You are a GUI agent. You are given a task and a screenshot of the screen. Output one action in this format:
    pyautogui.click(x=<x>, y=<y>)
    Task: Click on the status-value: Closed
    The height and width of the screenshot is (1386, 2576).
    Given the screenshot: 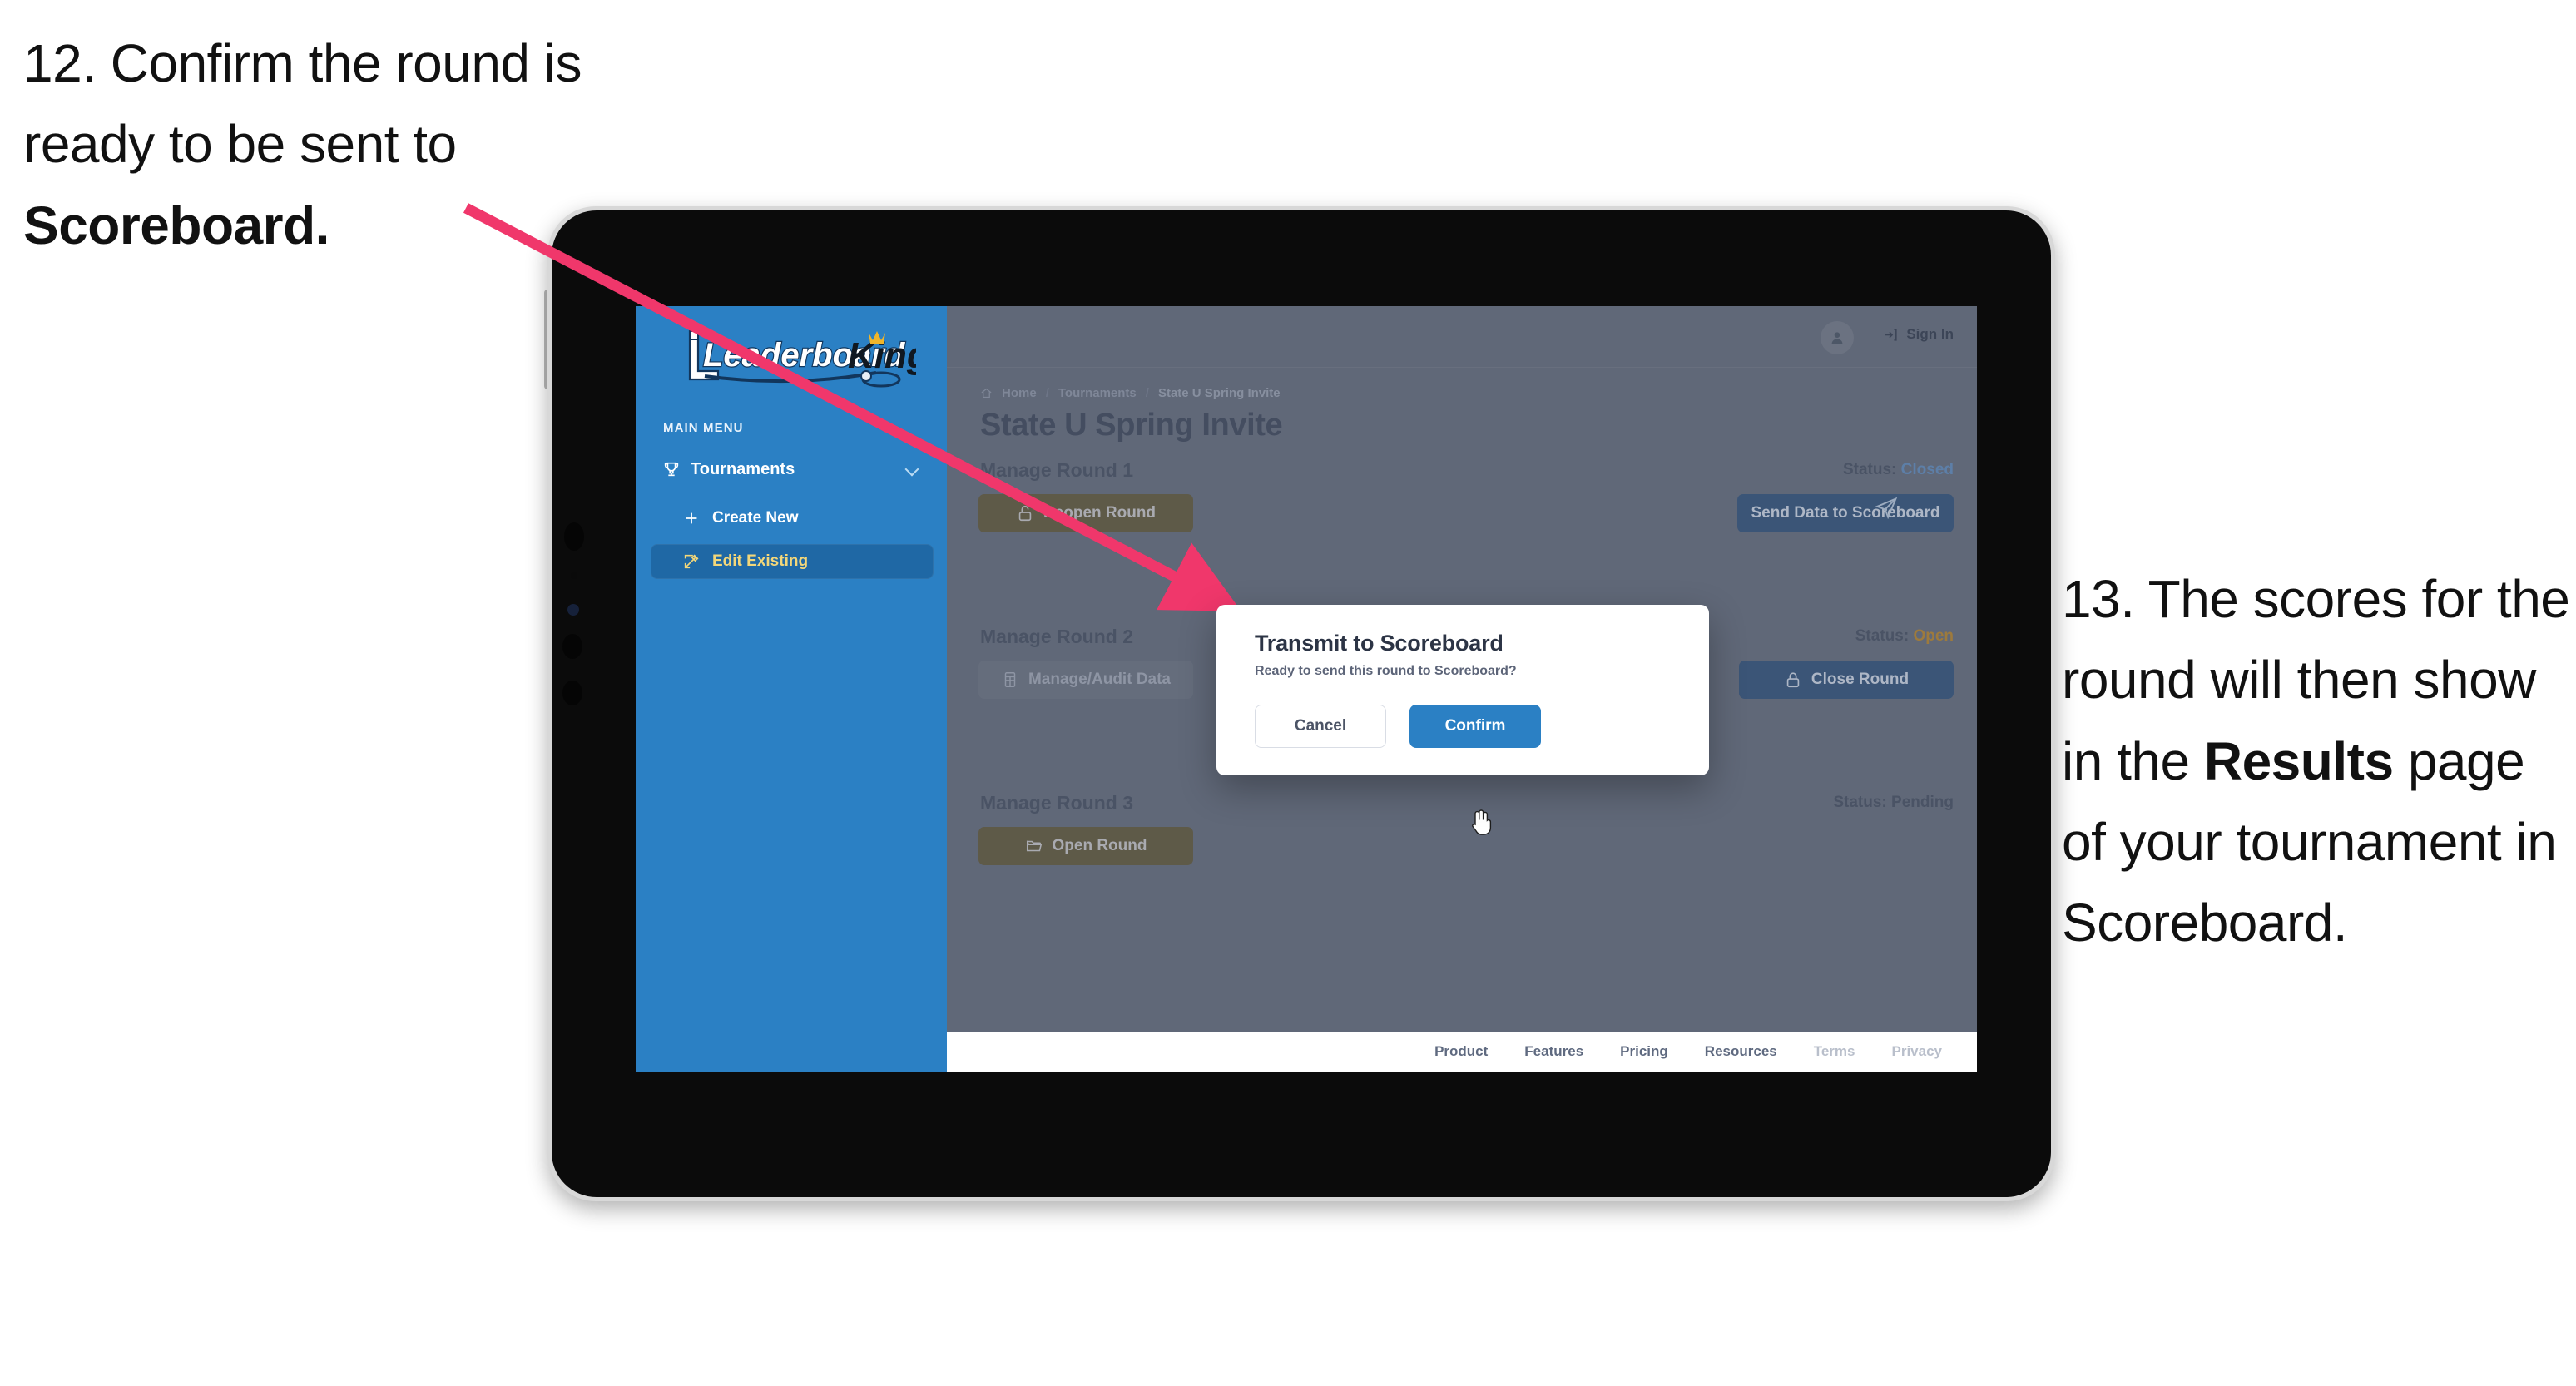 What is the action you would take?
    pyautogui.click(x=1927, y=470)
    